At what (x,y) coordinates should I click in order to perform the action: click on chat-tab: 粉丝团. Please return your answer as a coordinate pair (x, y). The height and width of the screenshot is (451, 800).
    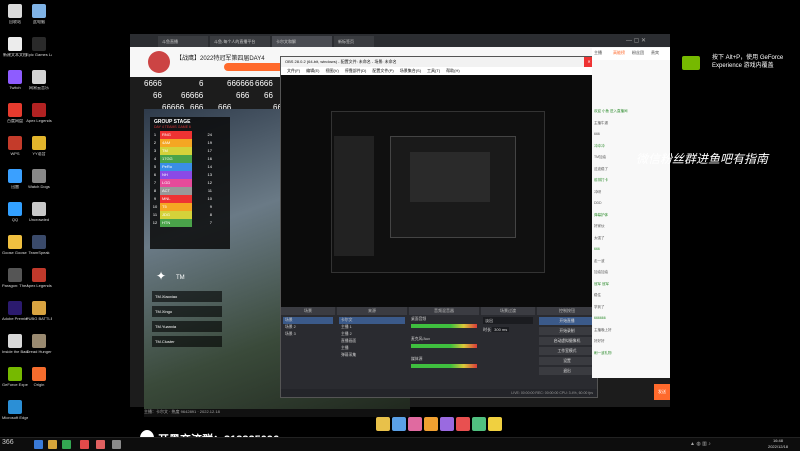
    Looking at the image, I should click on (638, 53).